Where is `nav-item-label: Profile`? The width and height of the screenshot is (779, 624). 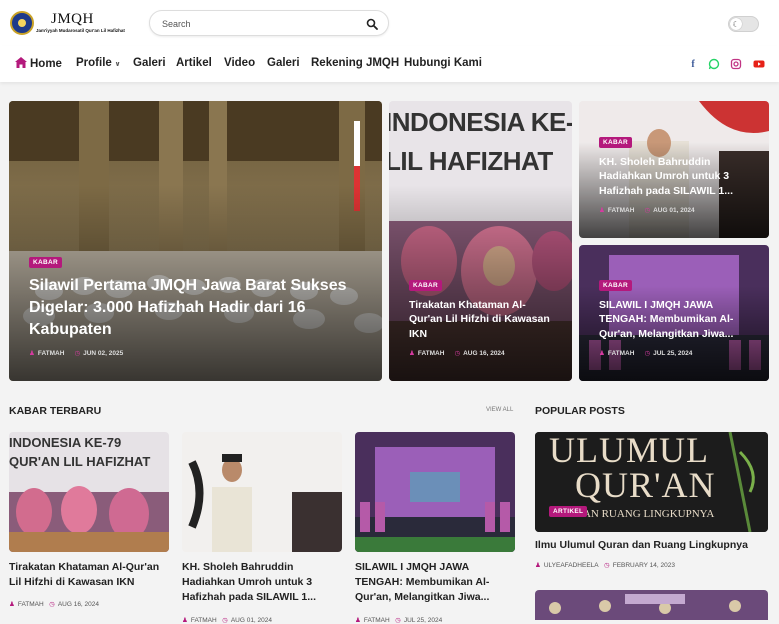 nav-item-label: Profile is located at coordinates (94, 63).